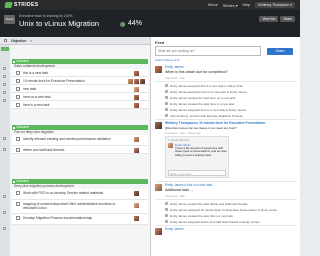 The height and width of the screenshot is (256, 320). What do you see at coordinates (167, 60) in the screenshot?
I see `attach-files-link: Attach Files ▸ Link` at bounding box center [167, 60].